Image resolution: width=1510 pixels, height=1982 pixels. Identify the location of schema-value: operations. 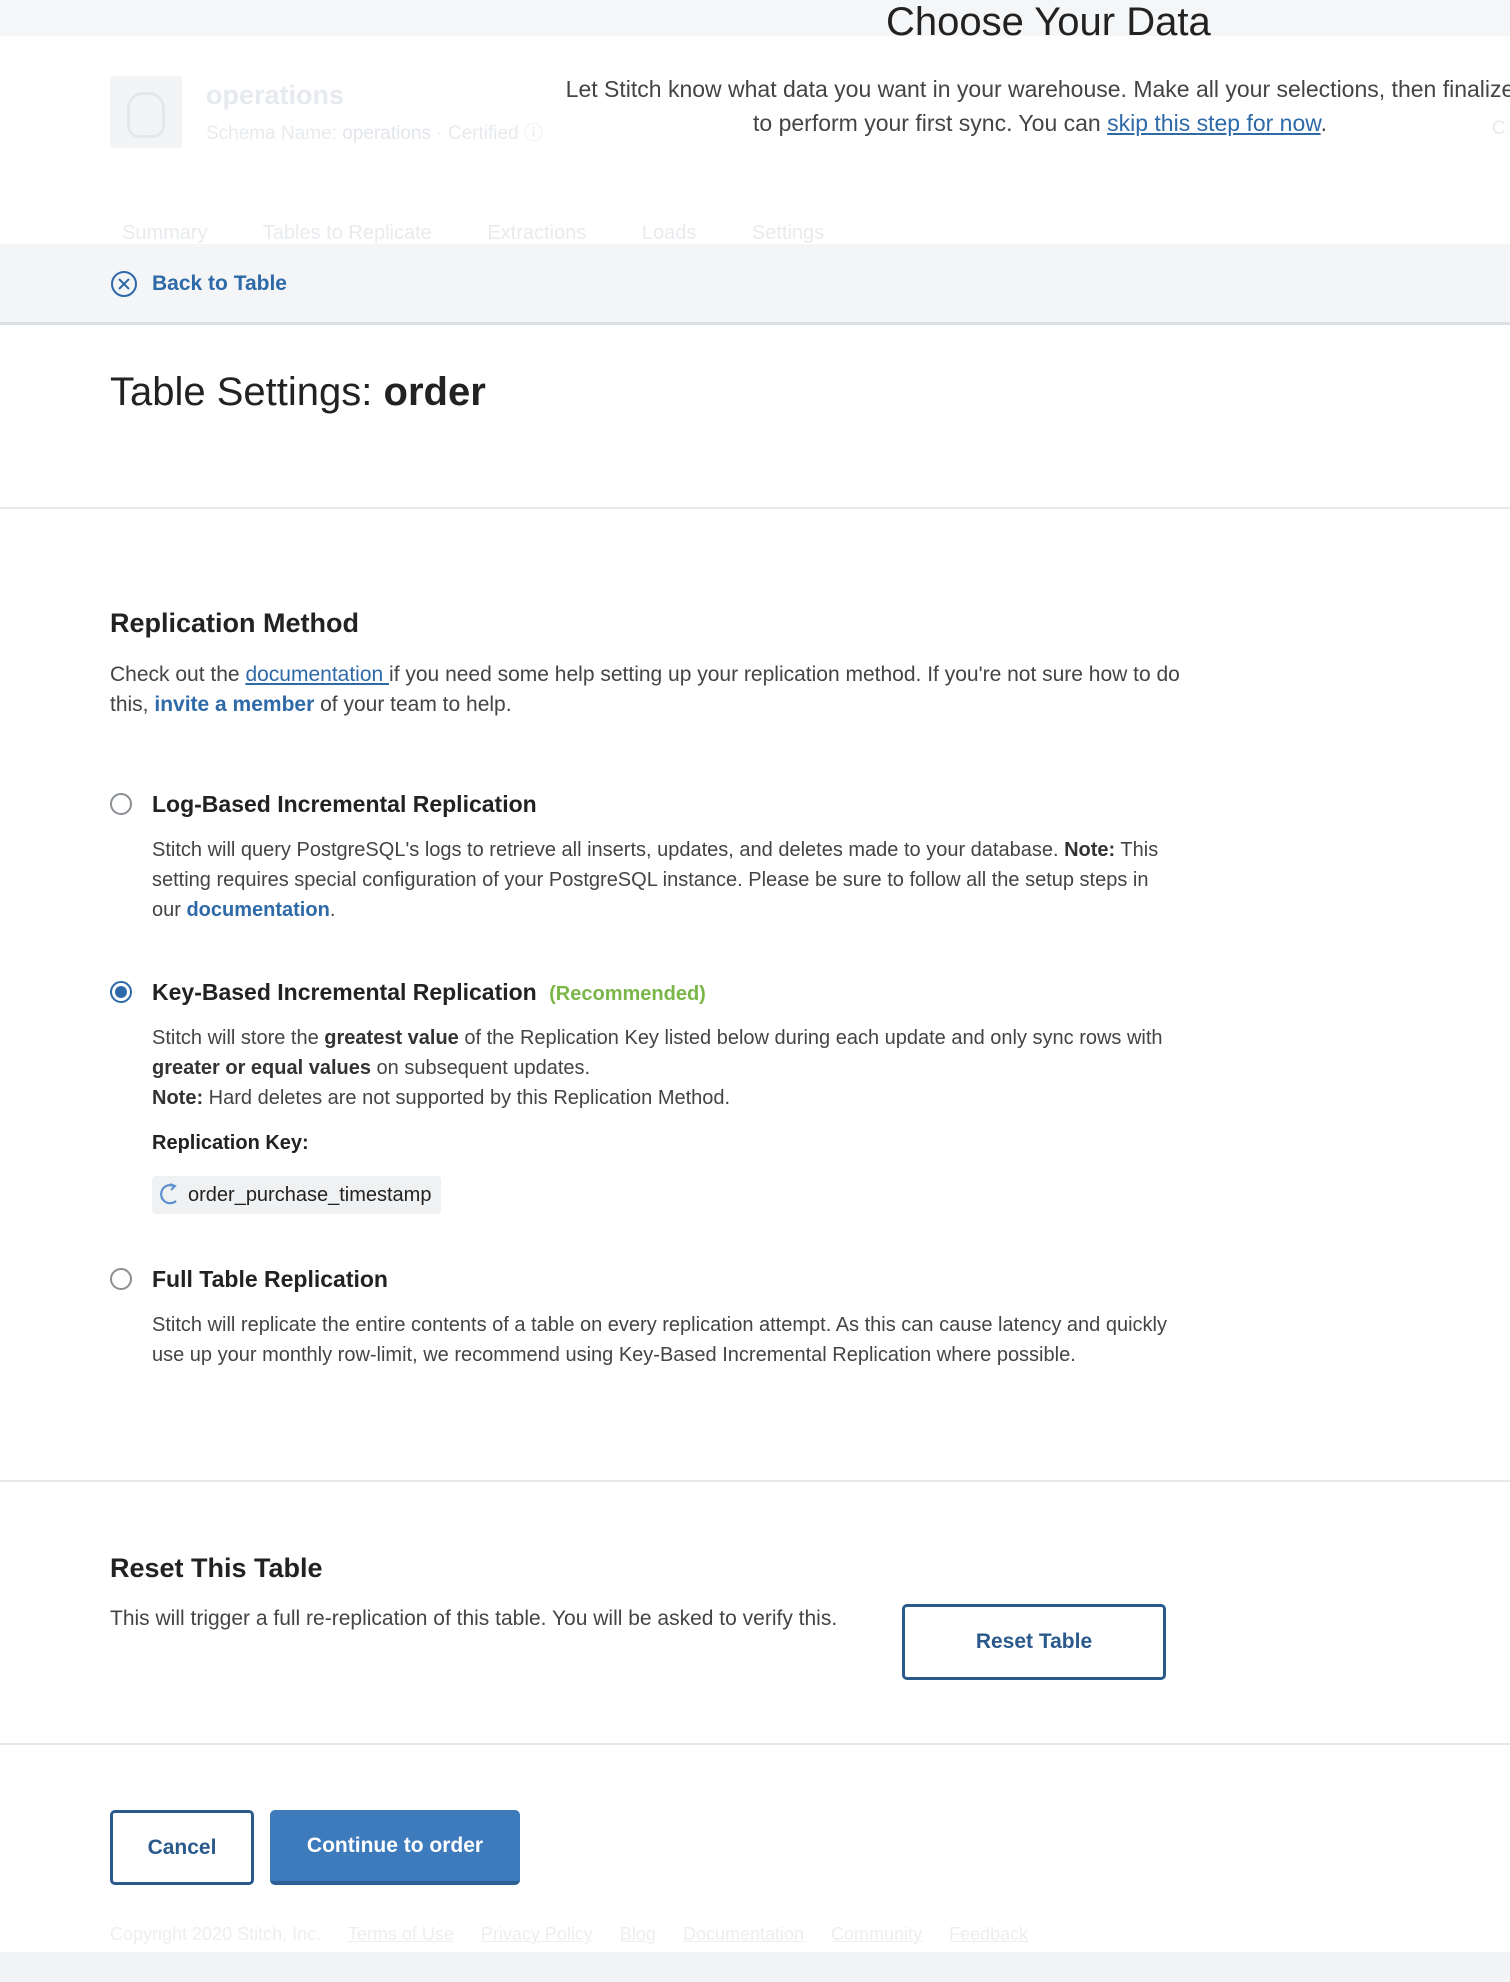
(386, 133).